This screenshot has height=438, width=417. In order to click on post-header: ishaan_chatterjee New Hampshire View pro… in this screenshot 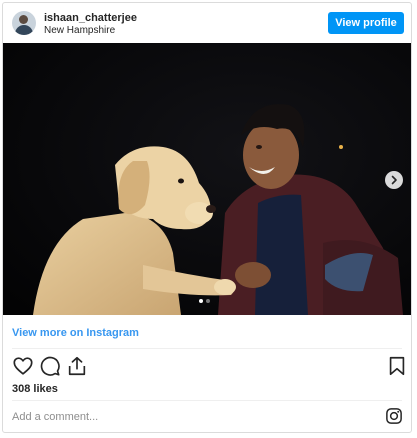, I will do `click(207, 23)`.